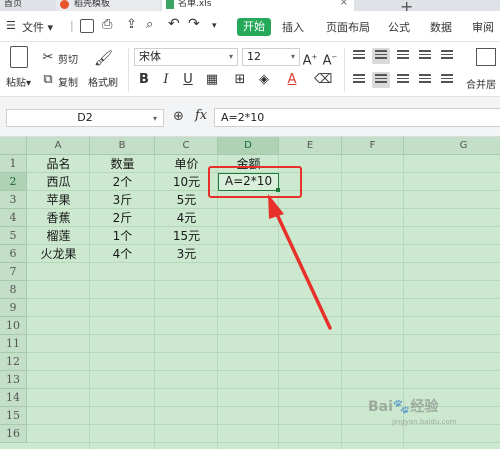 This screenshot has width=500, height=449. What do you see at coordinates (103, 81) in the screenshot?
I see `format-painter-button: 格式刷` at bounding box center [103, 81].